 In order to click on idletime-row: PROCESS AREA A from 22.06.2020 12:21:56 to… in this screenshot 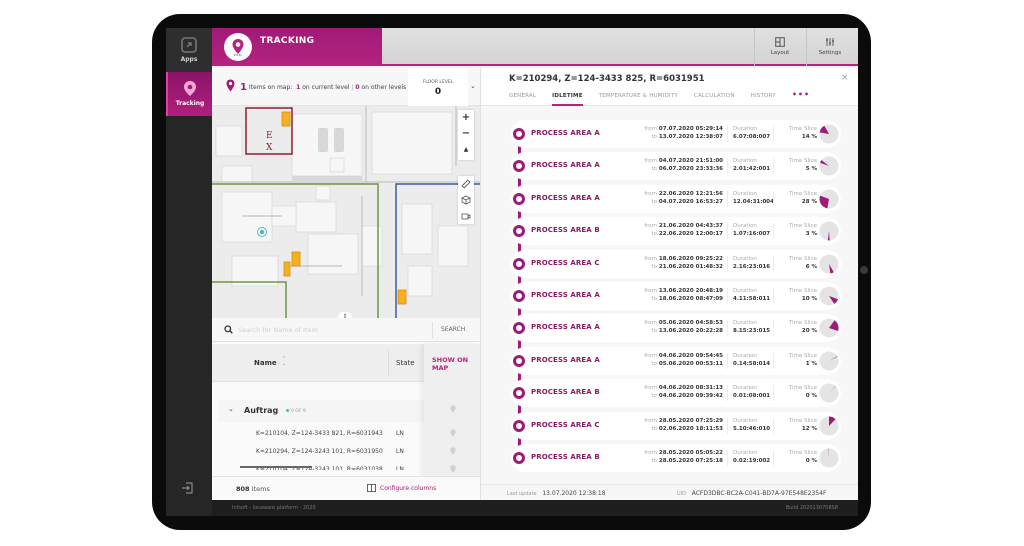, I will do `click(676, 198)`.